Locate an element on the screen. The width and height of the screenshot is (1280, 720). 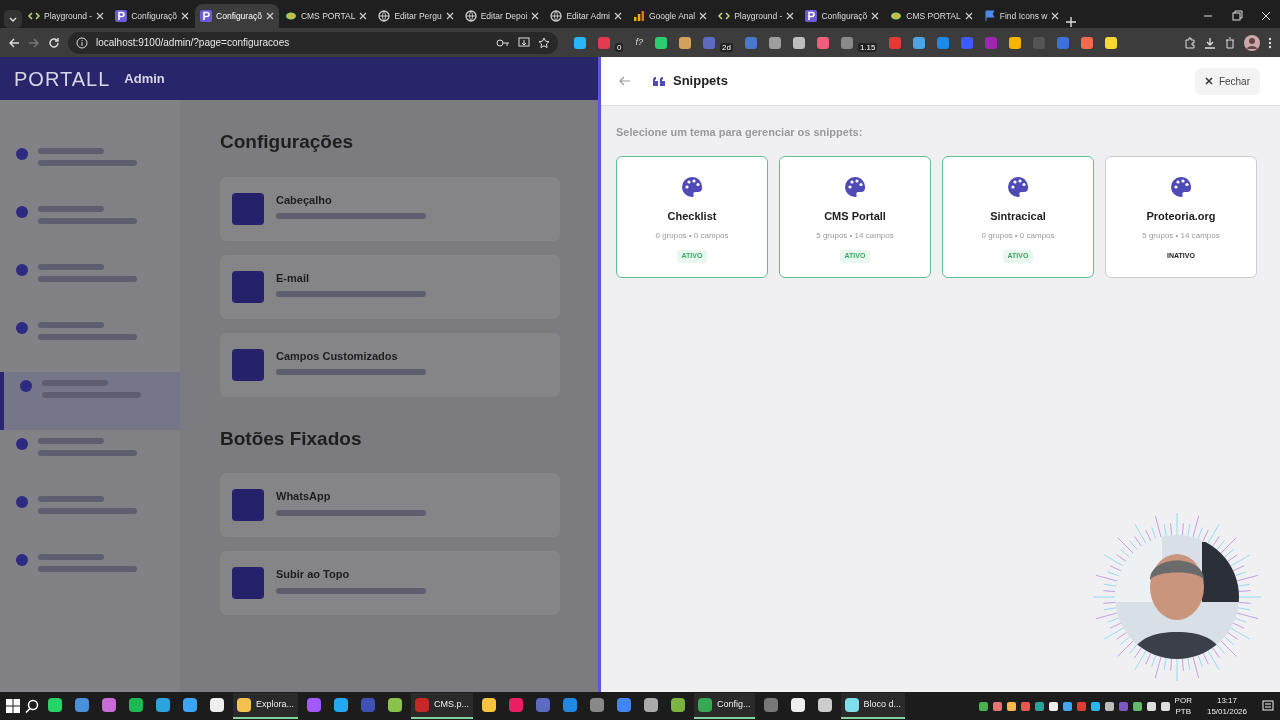
panel-title: Snippets is located at coordinates (700, 81).